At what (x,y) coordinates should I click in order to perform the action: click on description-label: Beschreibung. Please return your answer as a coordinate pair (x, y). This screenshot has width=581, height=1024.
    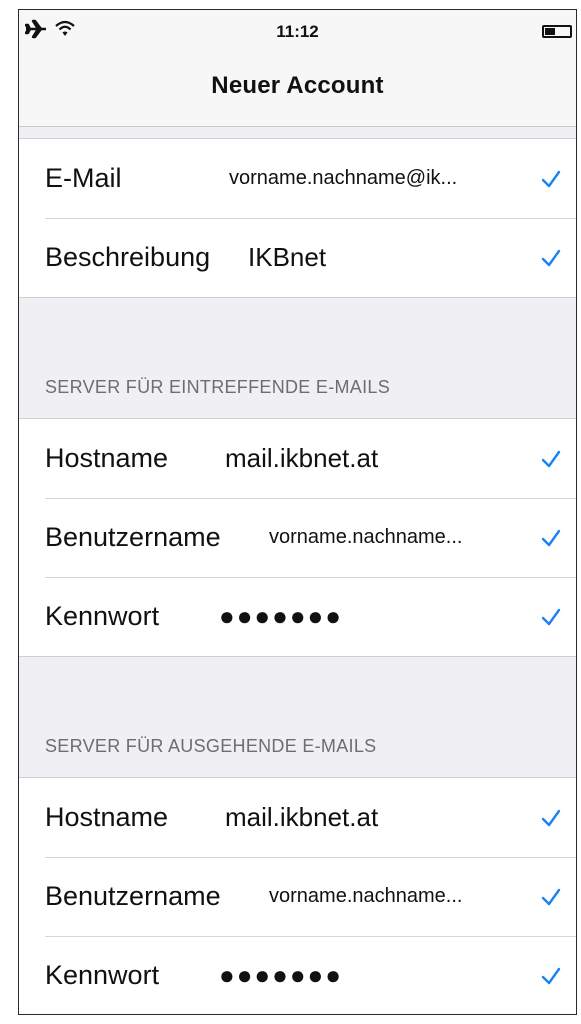
    Looking at the image, I should click on (128, 257).